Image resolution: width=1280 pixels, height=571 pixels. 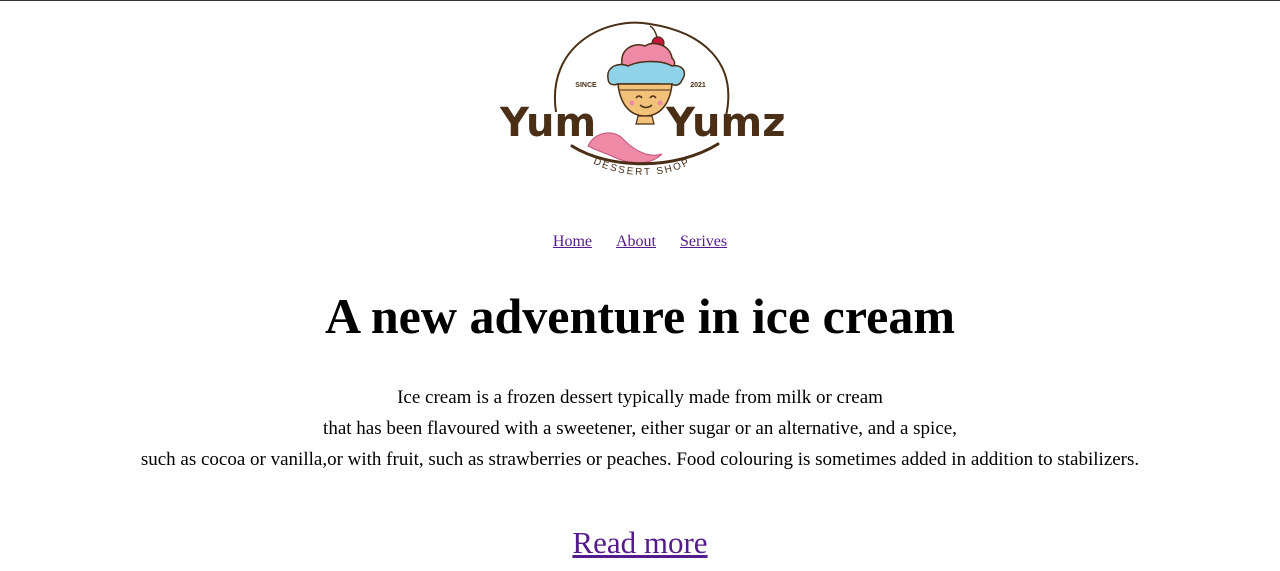 I want to click on page-top-border, so click(x=640, y=0).